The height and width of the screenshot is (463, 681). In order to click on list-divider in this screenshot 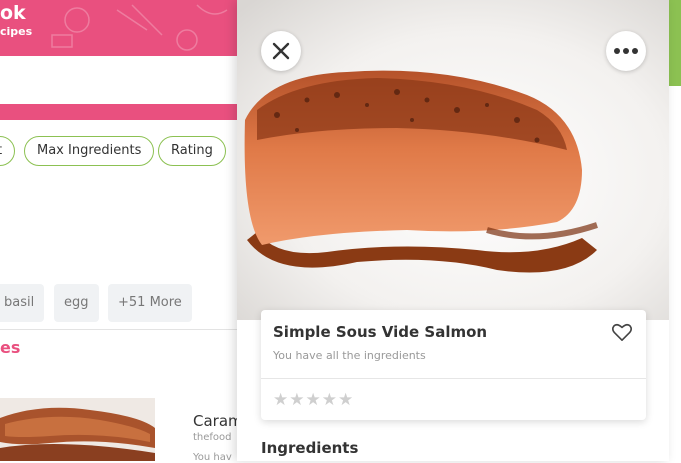, I will do `click(118, 329)`.